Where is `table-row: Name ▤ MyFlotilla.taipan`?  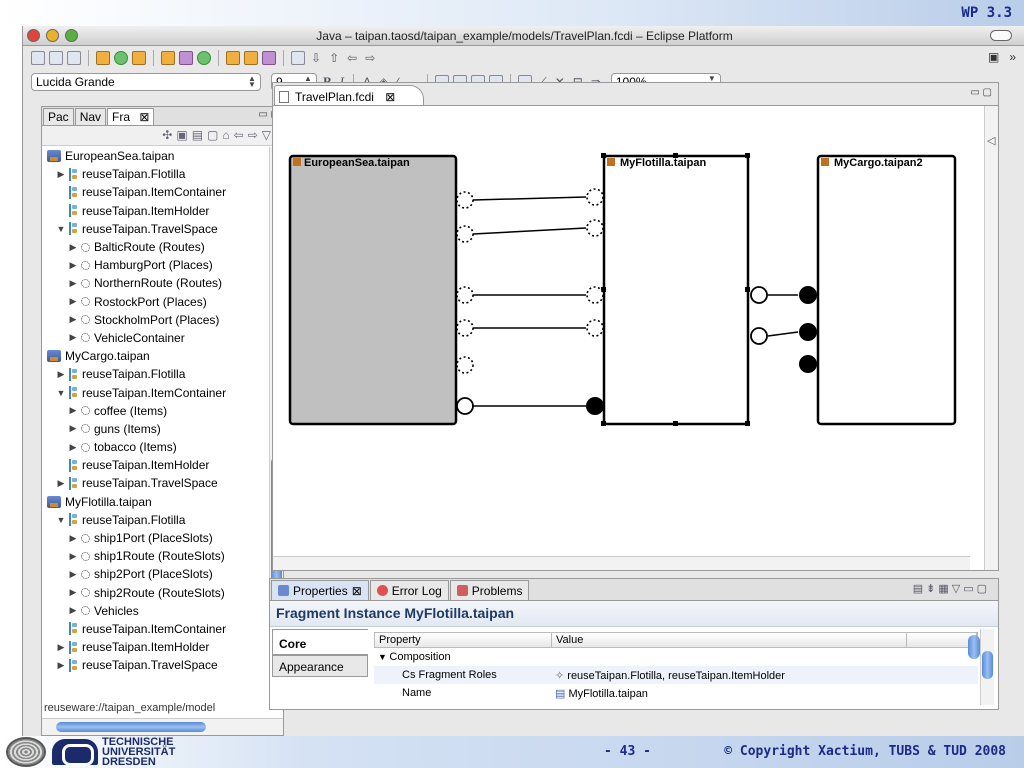
table-row: Name ▤ MyFlotilla.taipan is located at coordinates (676, 693).